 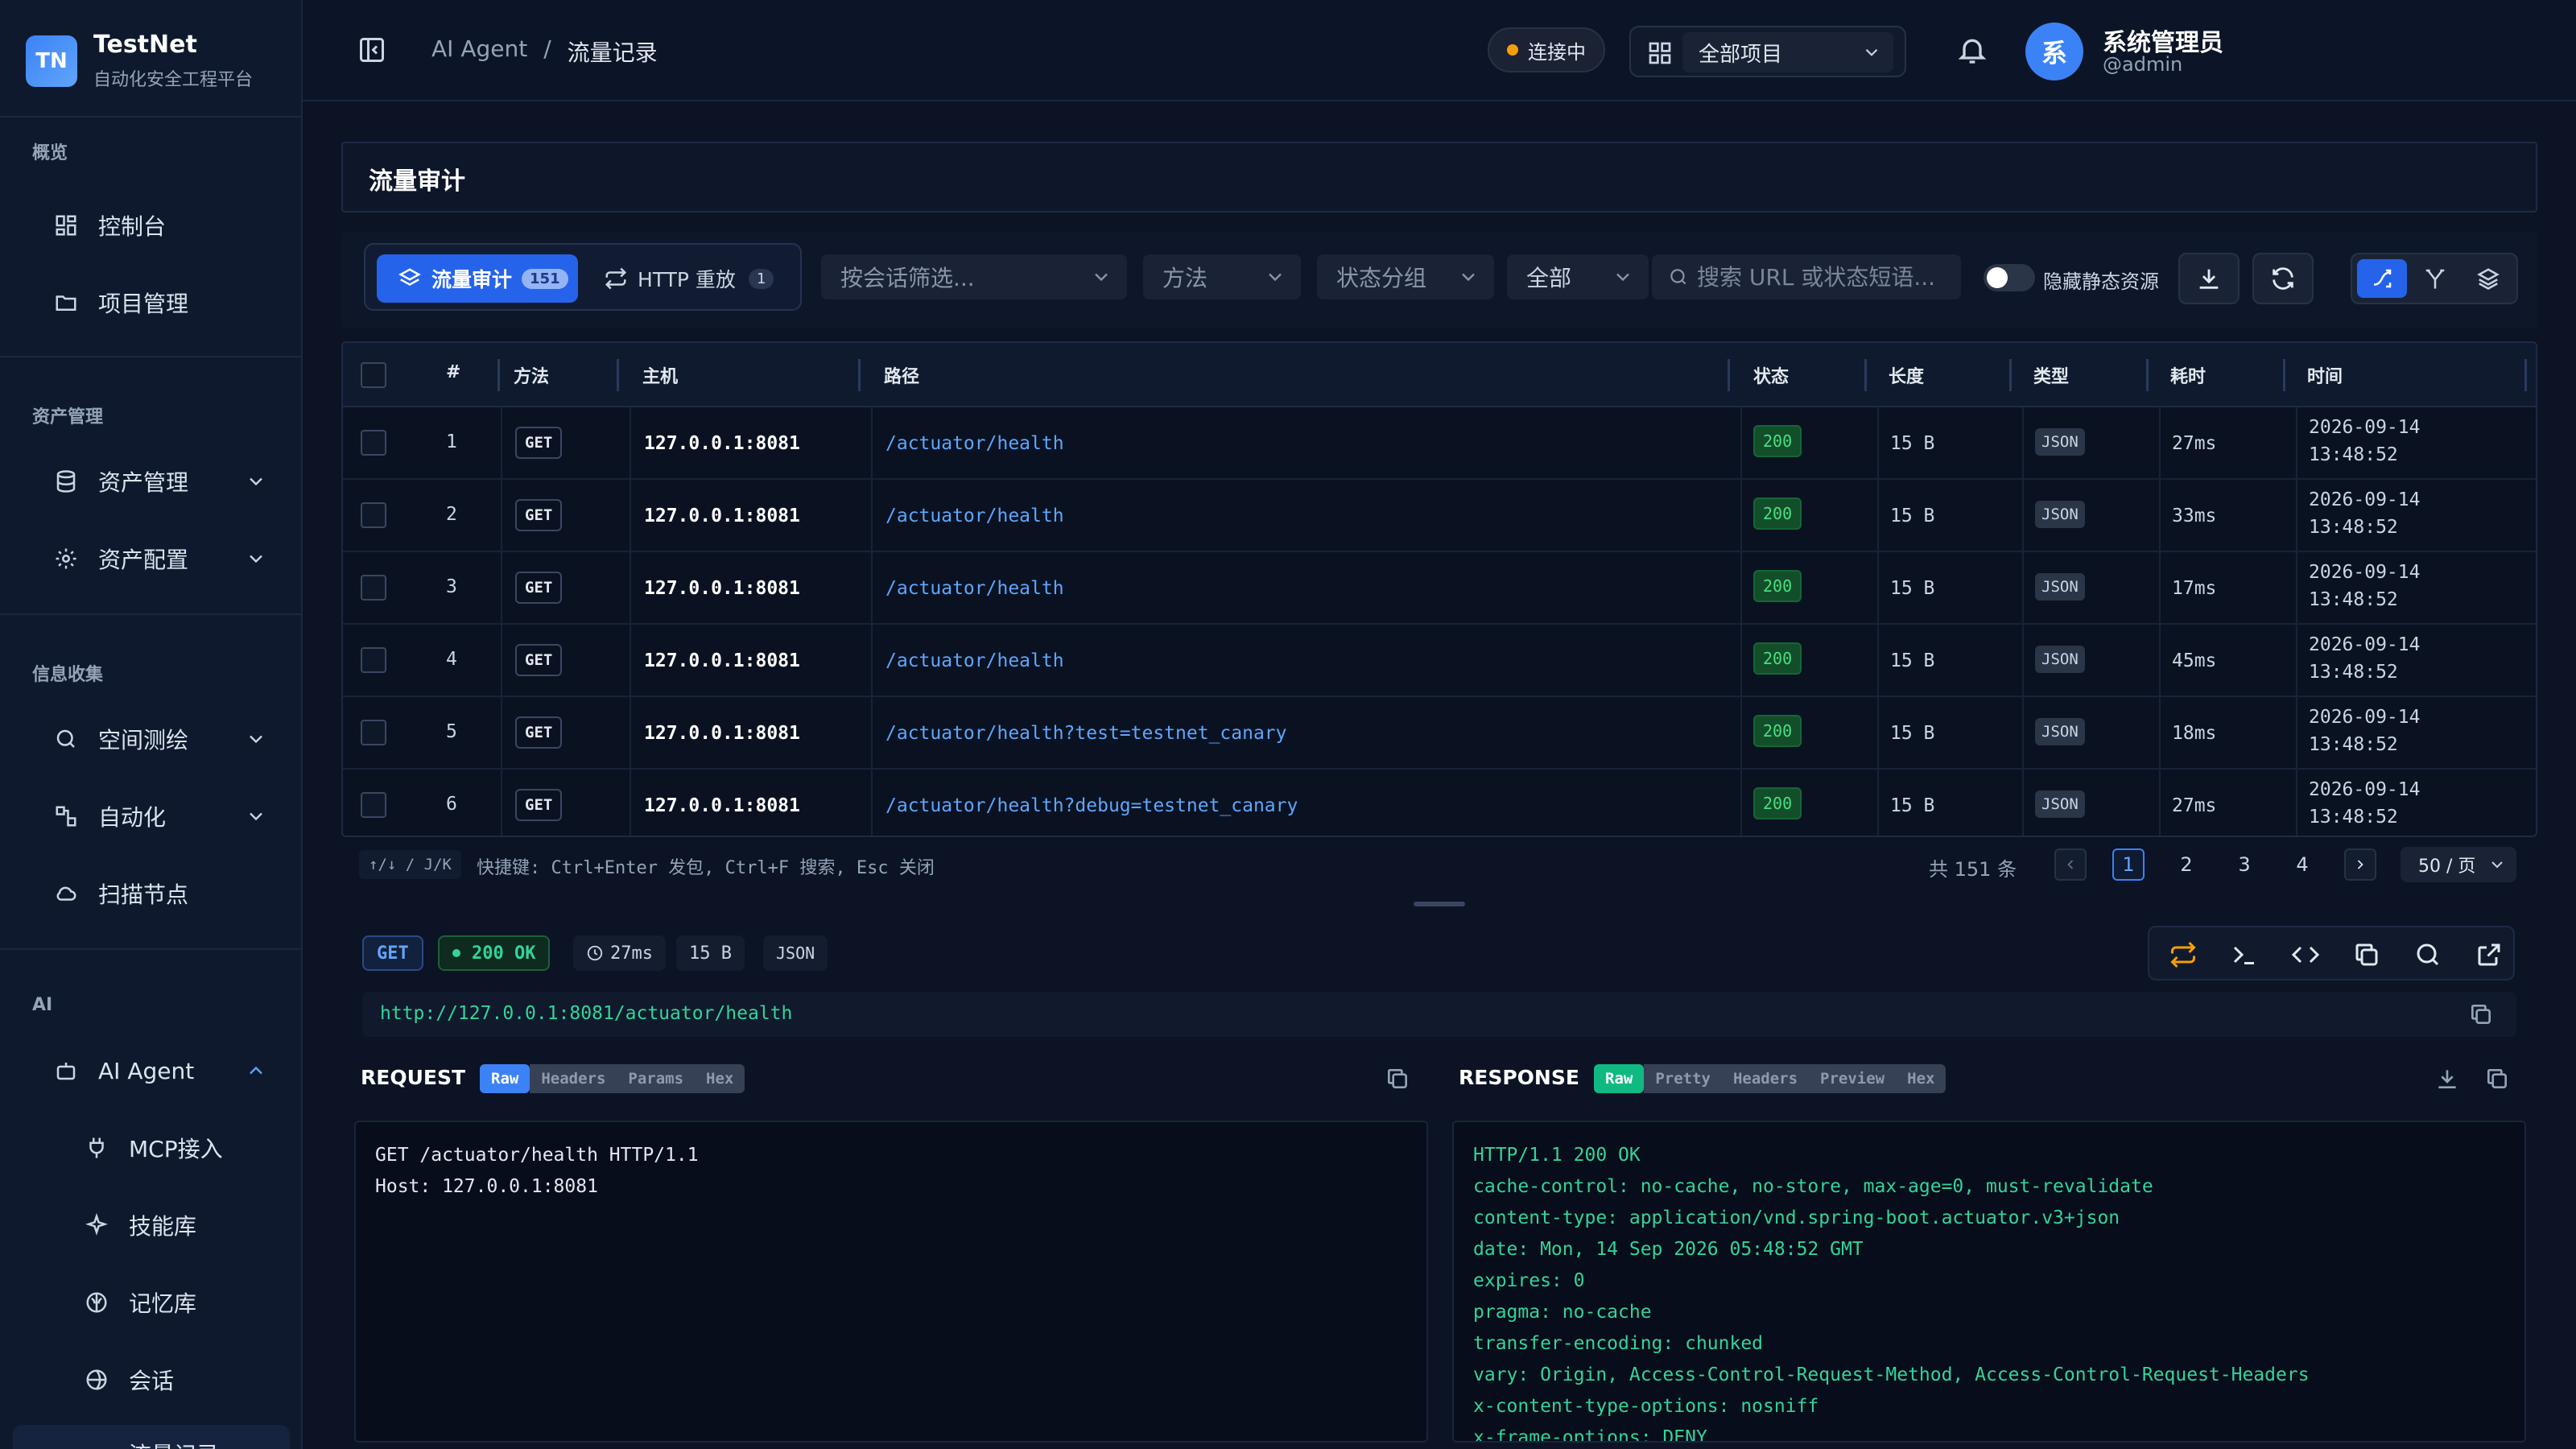 What do you see at coordinates (2488, 278) in the screenshot?
I see `view-stack-button` at bounding box center [2488, 278].